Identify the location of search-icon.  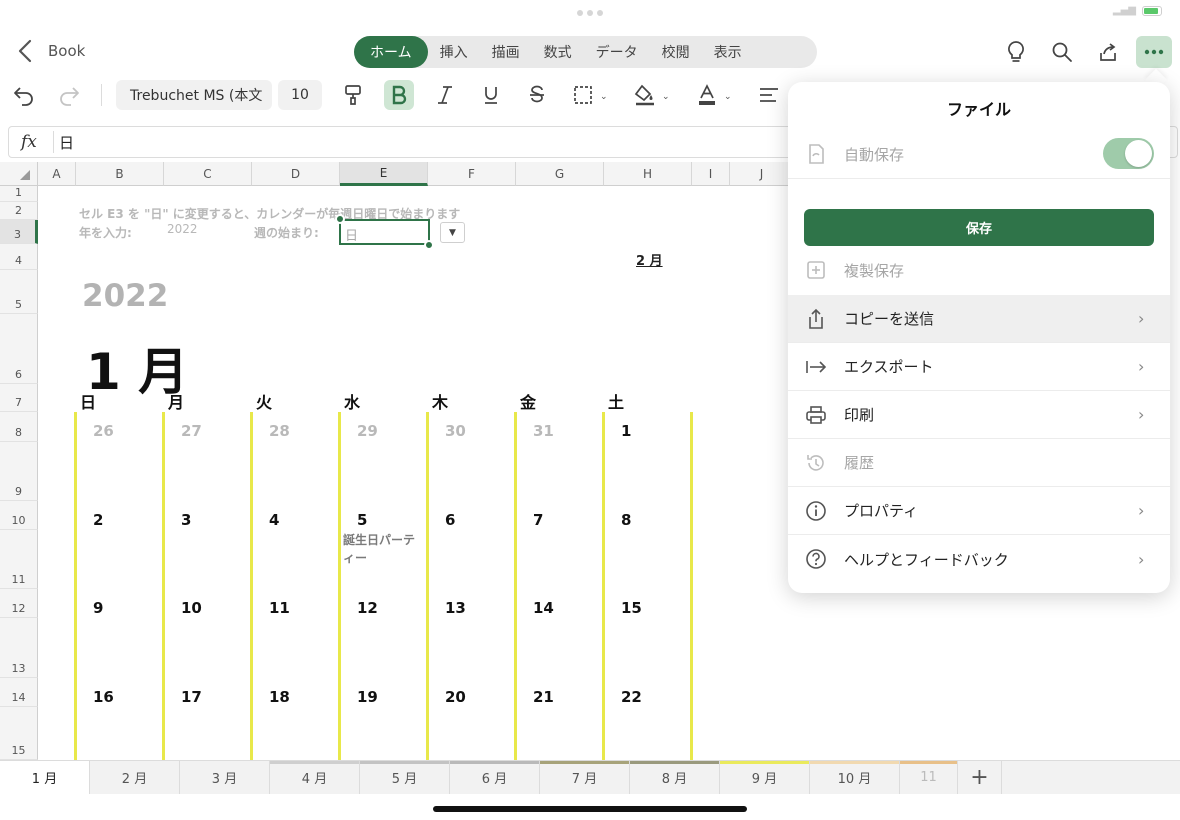
(1062, 52).